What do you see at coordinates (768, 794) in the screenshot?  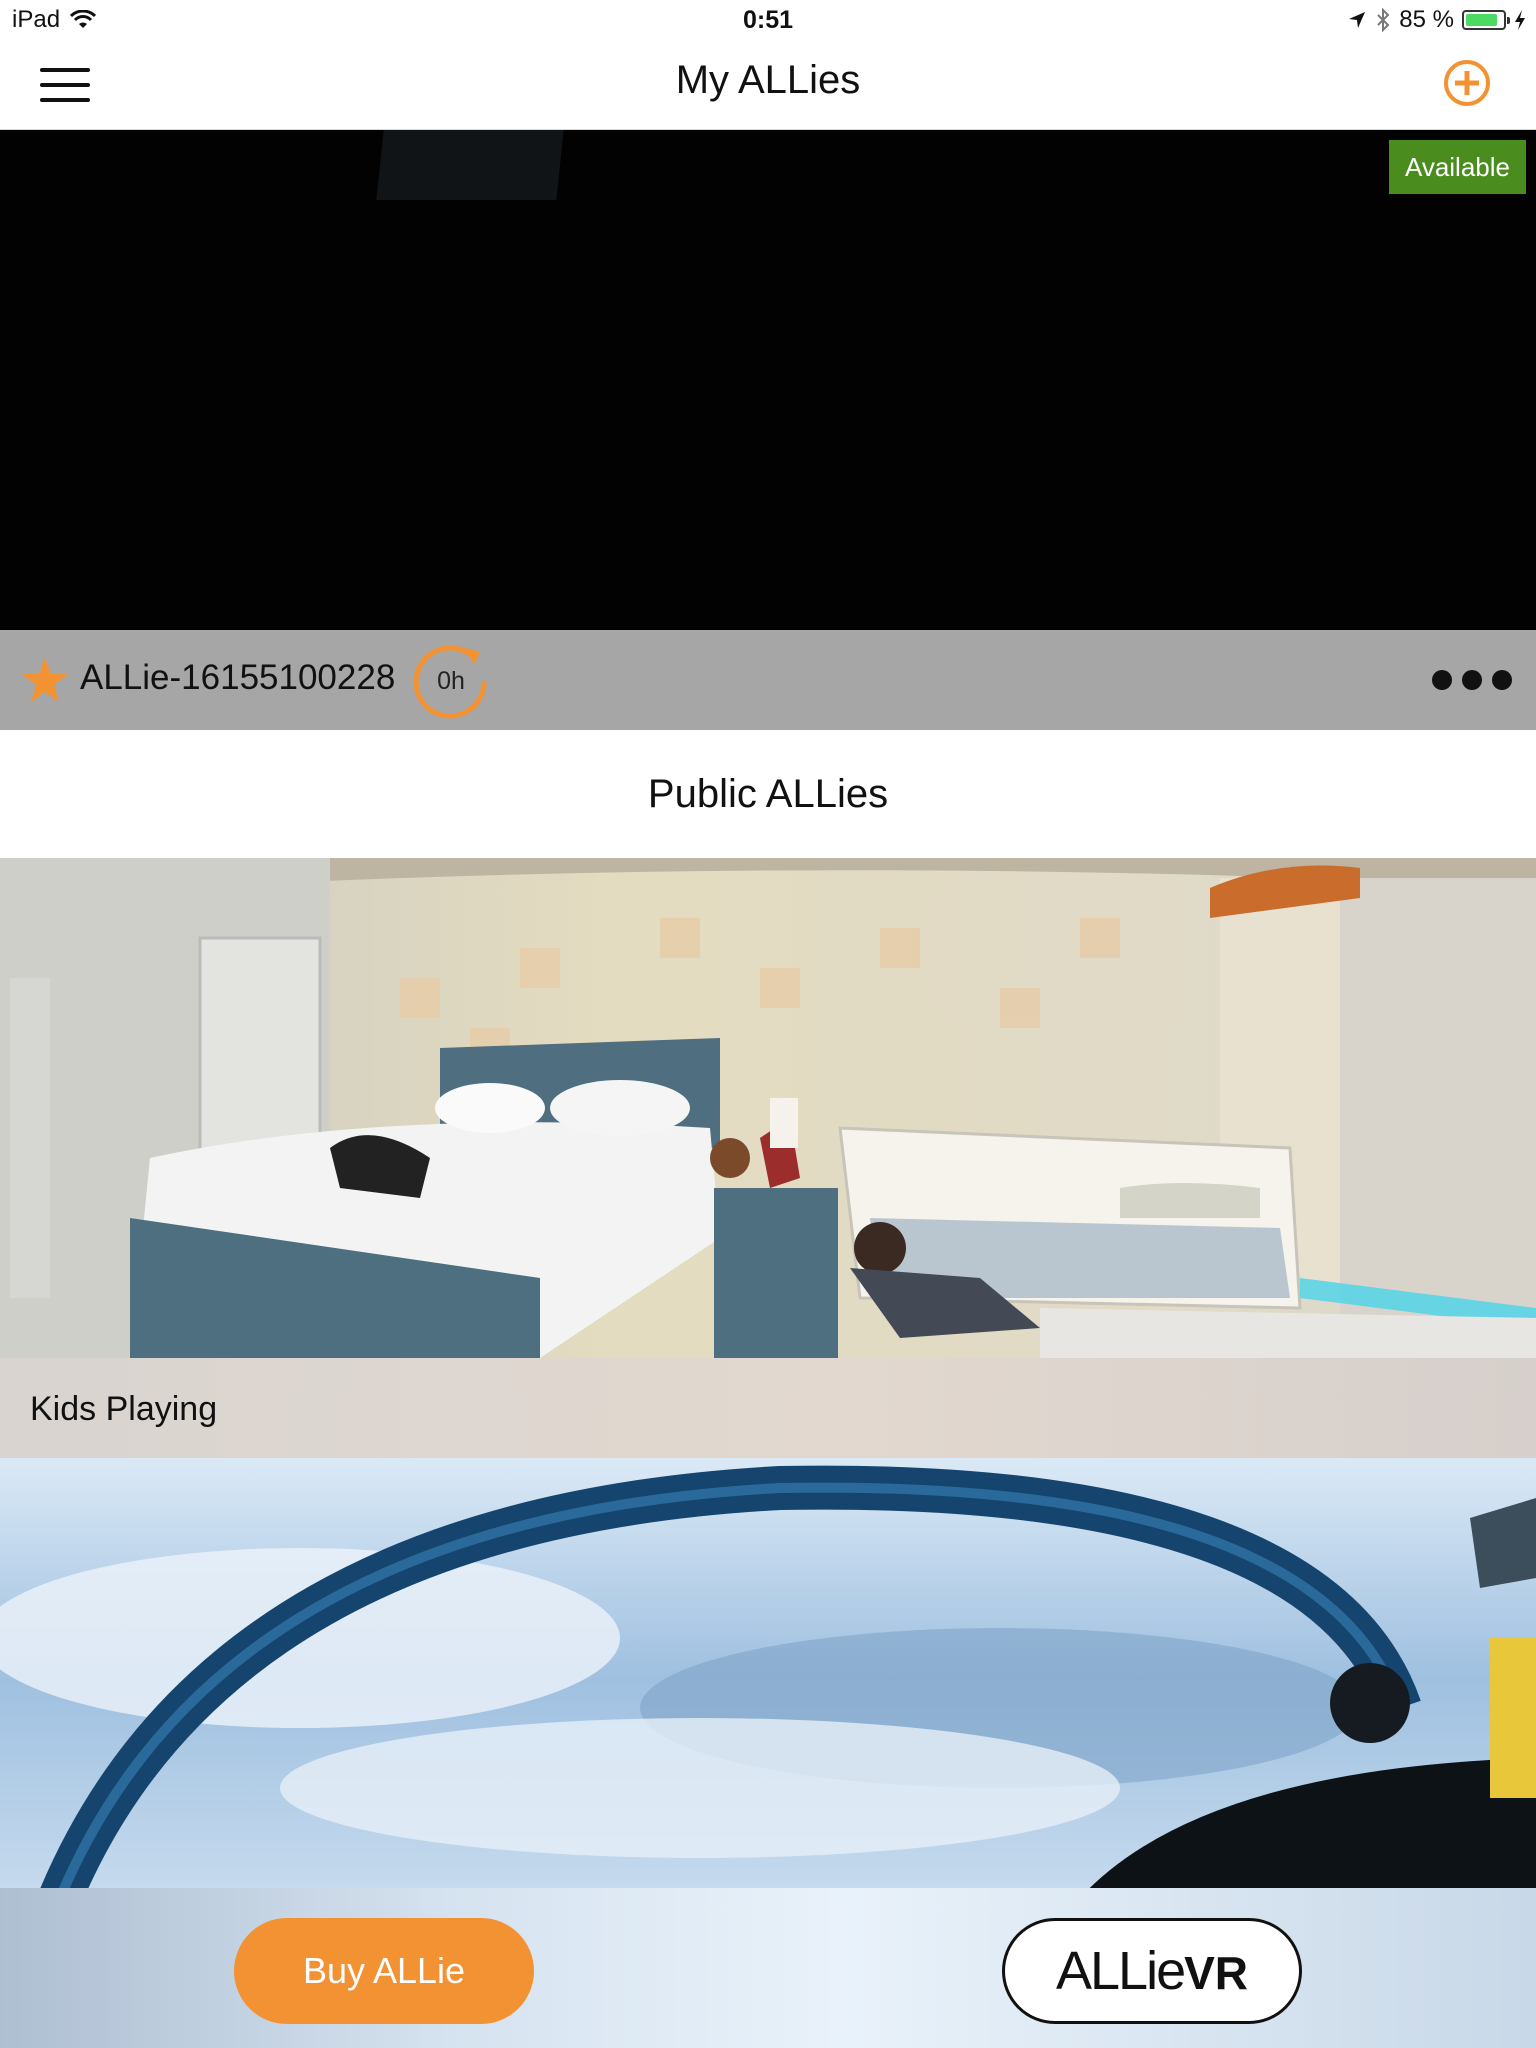 I see `section-title: Public ALLies` at bounding box center [768, 794].